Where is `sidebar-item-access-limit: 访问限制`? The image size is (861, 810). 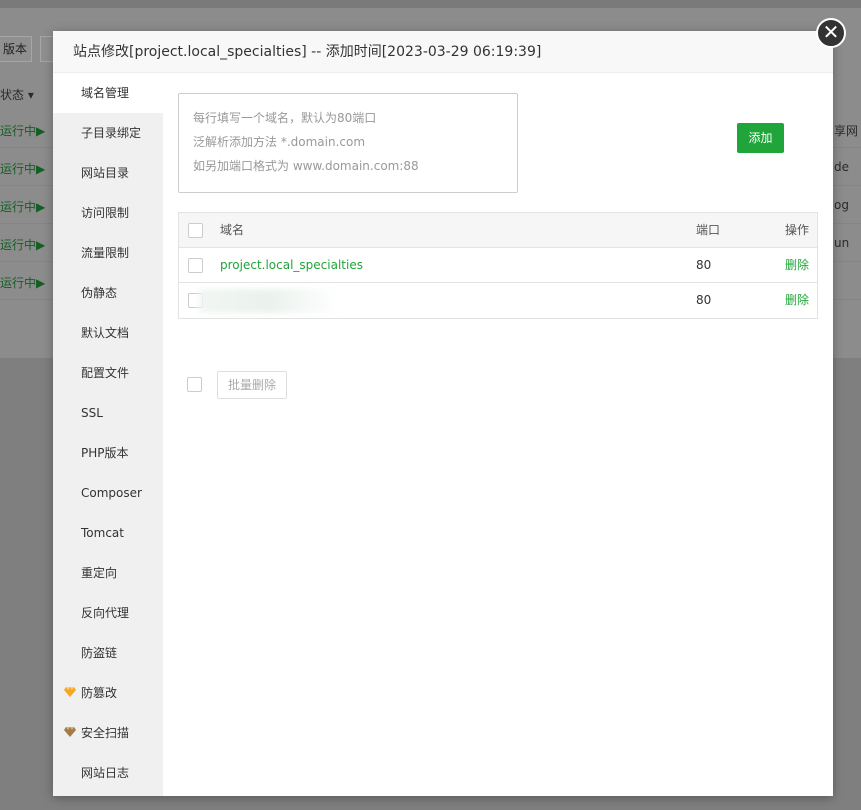 sidebar-item-access-limit: 访问限制 is located at coordinates (108, 213).